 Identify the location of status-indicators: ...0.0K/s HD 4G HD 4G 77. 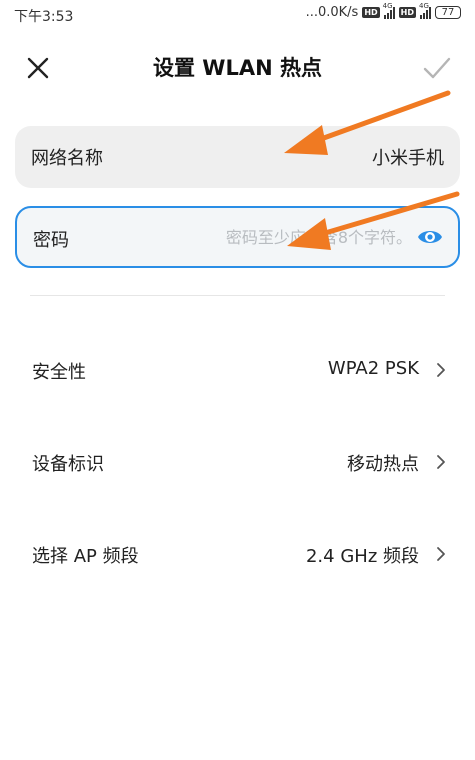
(383, 11).